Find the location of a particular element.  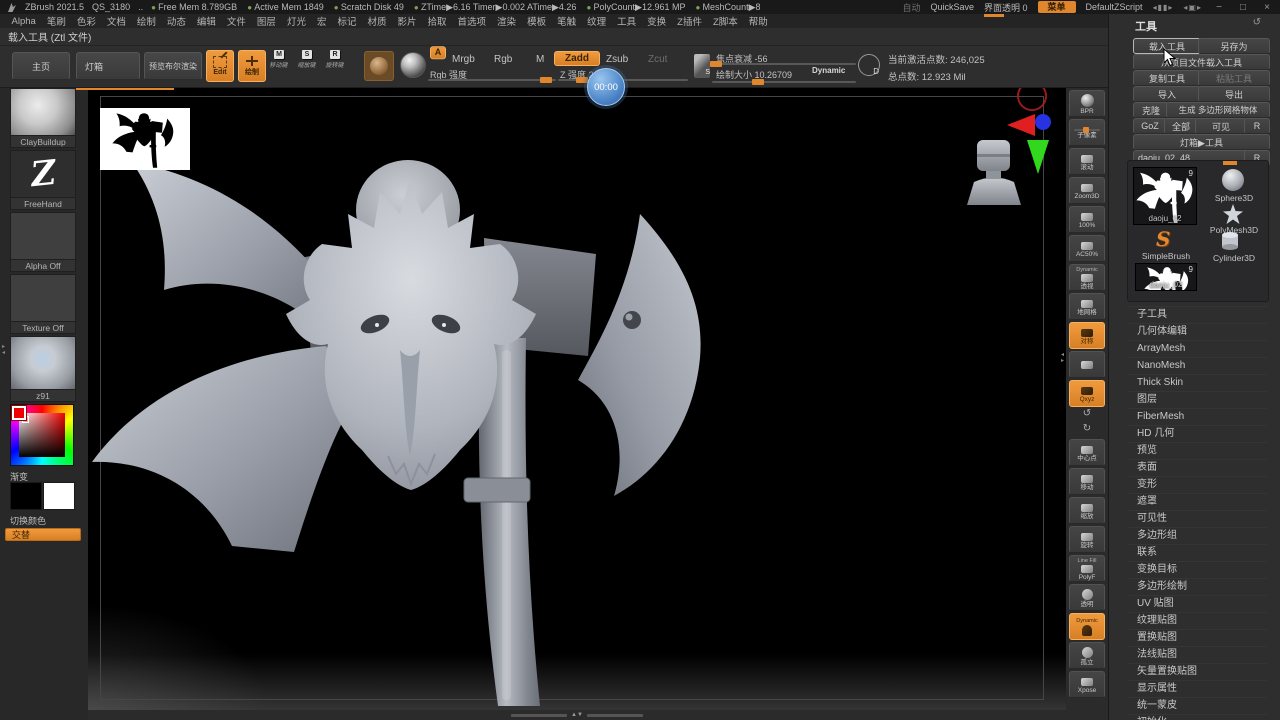

polymesh3d-star-icon is located at coordinates (1233, 215).